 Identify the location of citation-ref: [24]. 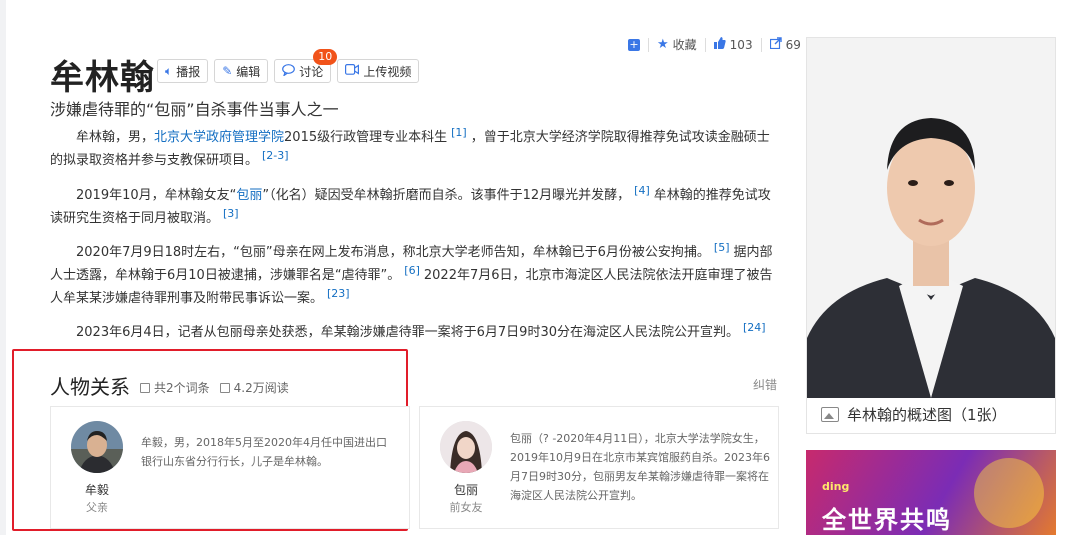
(754, 327).